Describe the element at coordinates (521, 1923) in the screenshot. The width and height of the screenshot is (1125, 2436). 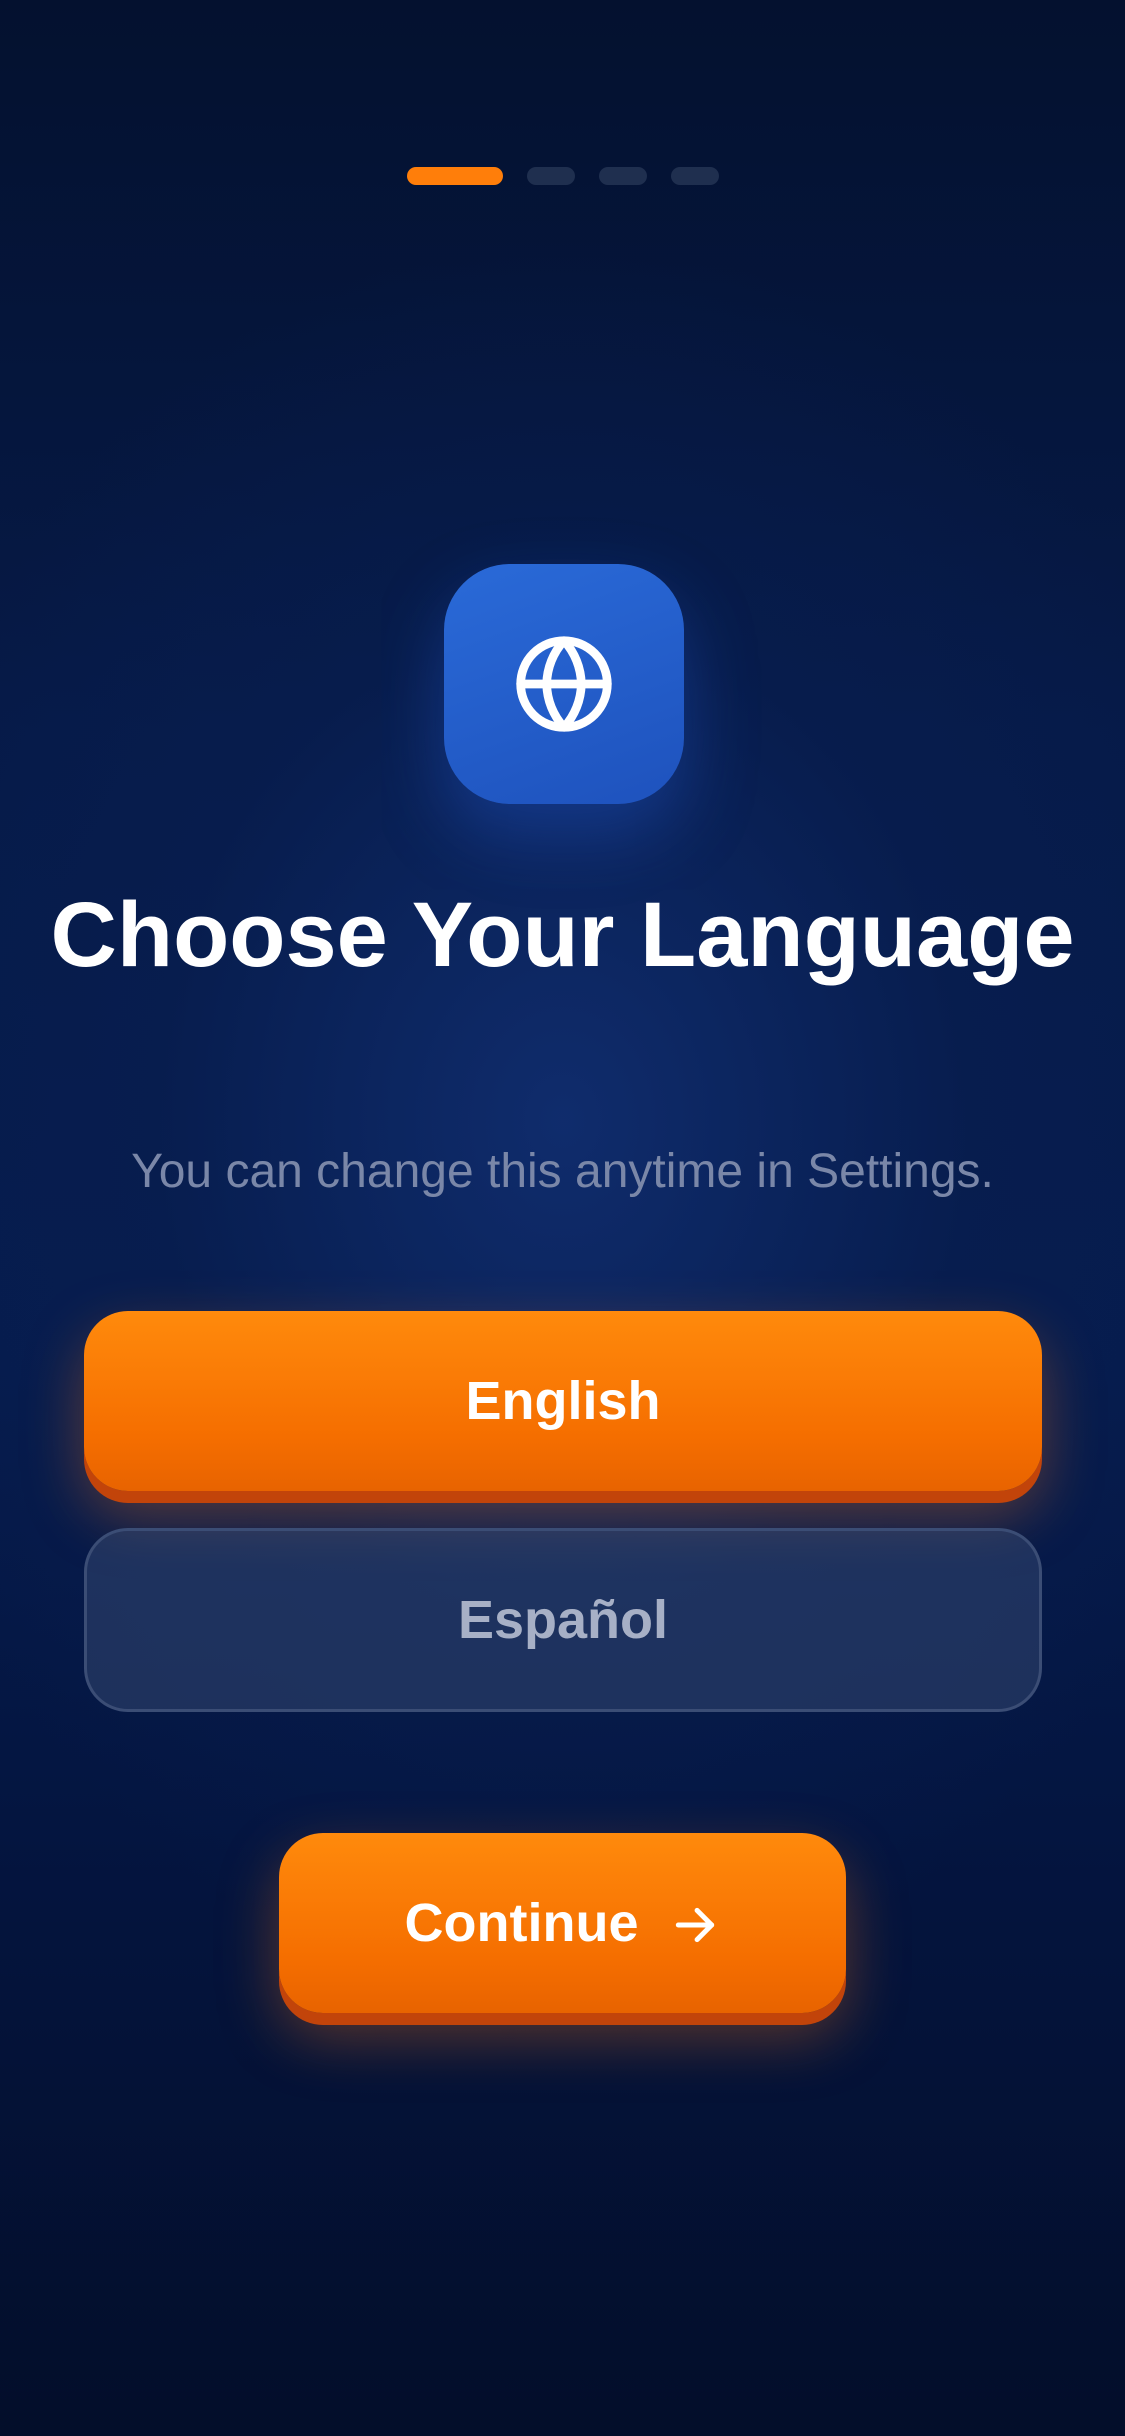
I see `continue-label: Continue` at that location.